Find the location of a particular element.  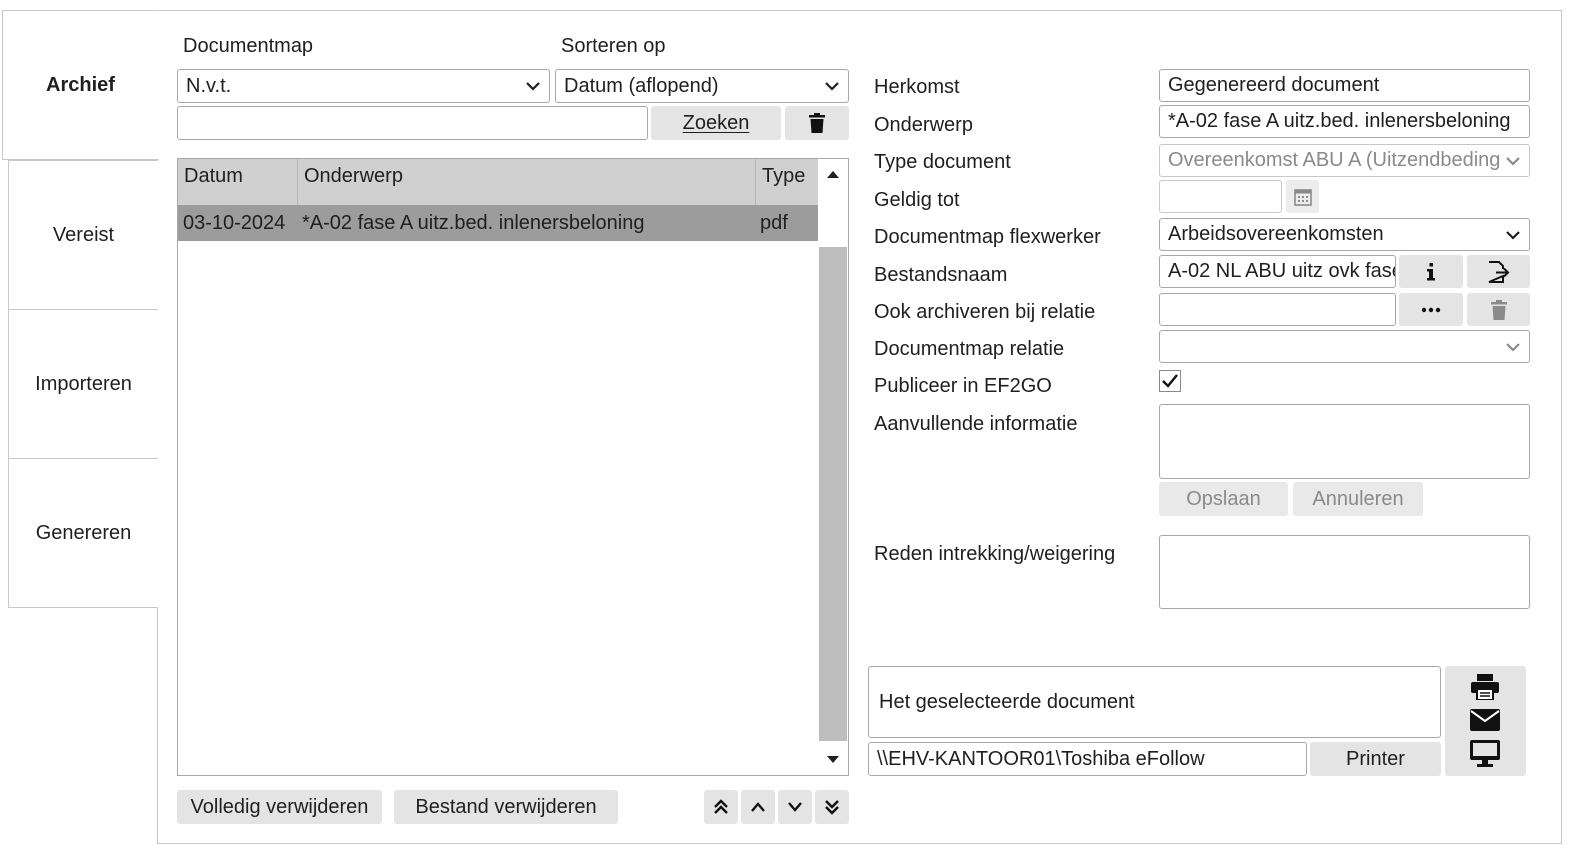

delete-file-label: Bestand verwijderen is located at coordinates (506, 806).